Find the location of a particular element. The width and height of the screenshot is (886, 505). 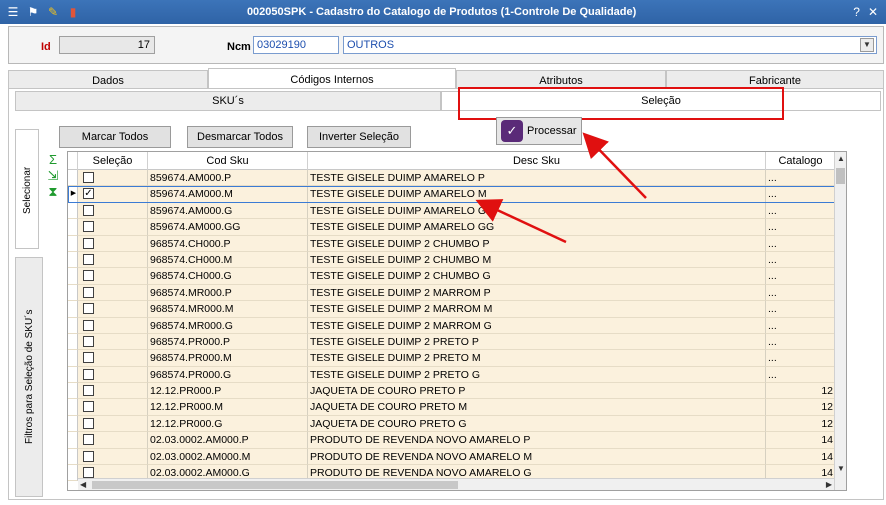

id-field: 17 is located at coordinates (107, 45).